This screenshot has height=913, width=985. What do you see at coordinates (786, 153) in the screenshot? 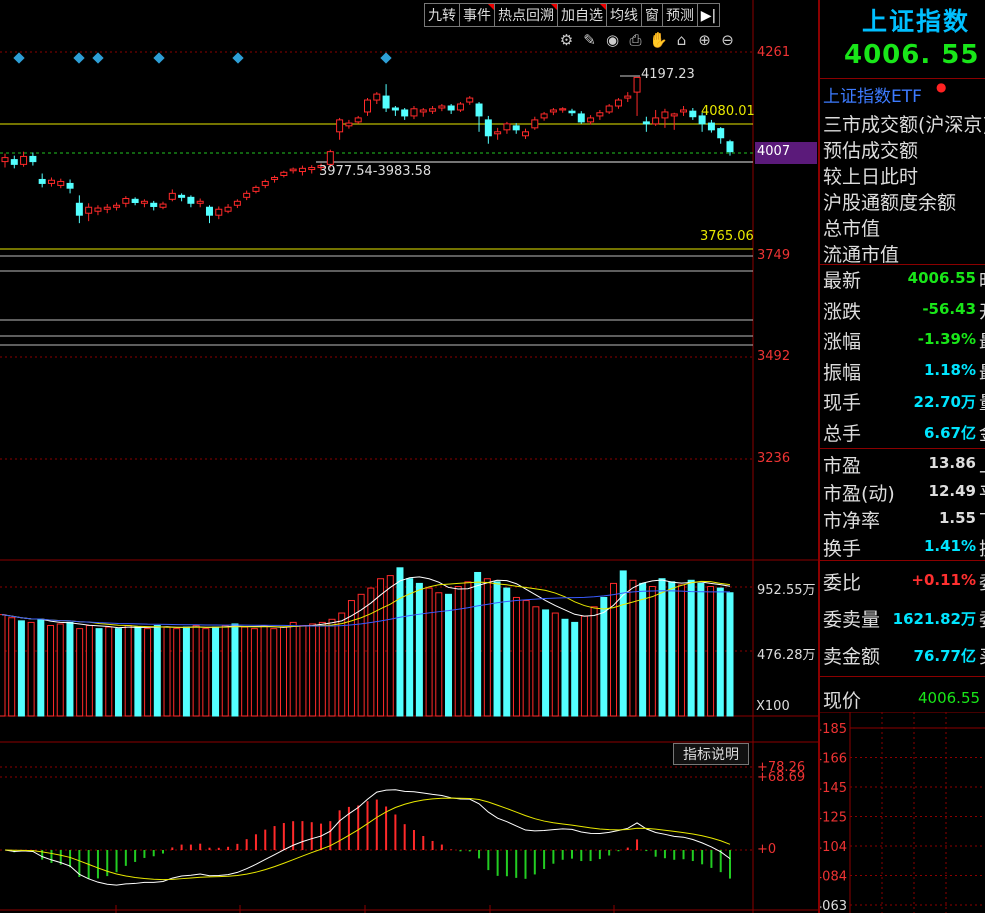
I see `current-price-tag: 4007` at bounding box center [786, 153].